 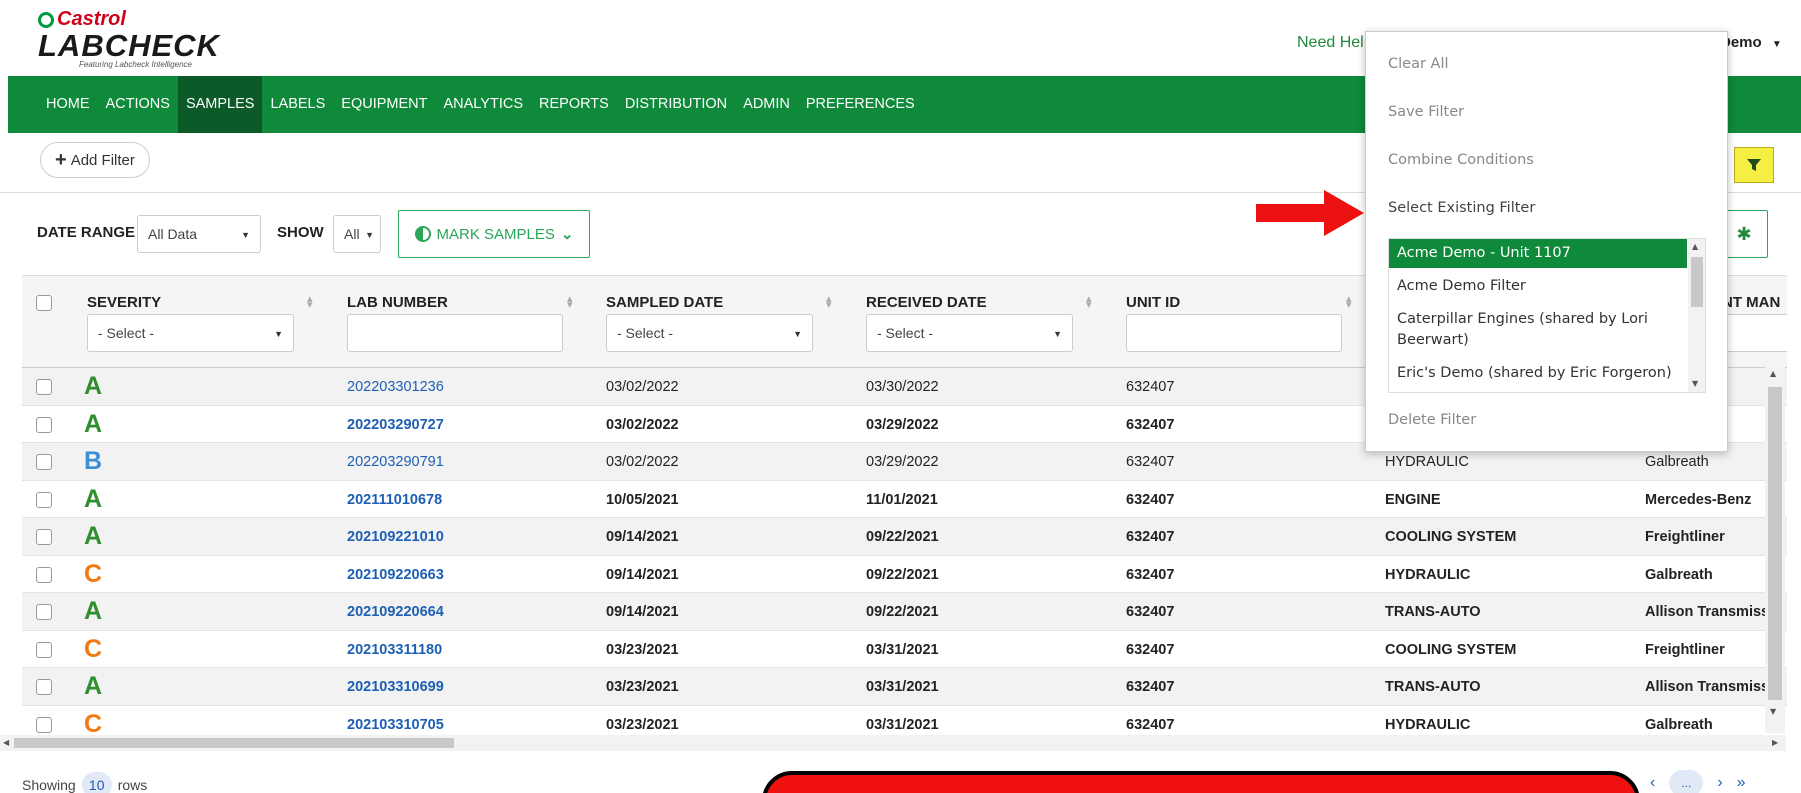 I want to click on sampled-date-cell: 03/02/2022, so click(x=642, y=424).